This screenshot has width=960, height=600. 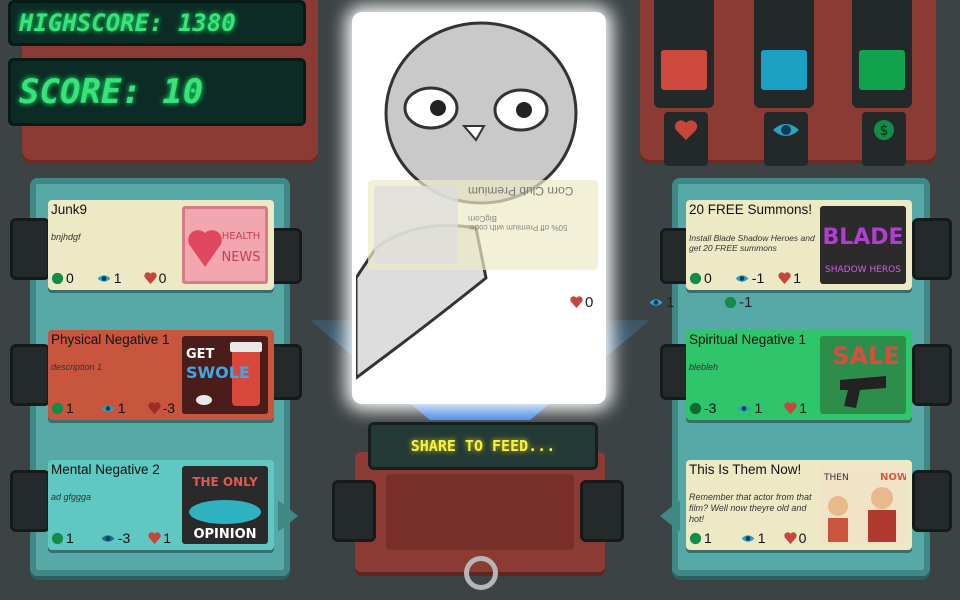 I want to click on highscore-display: HIGHSCORE: 1380, so click(x=157, y=23).